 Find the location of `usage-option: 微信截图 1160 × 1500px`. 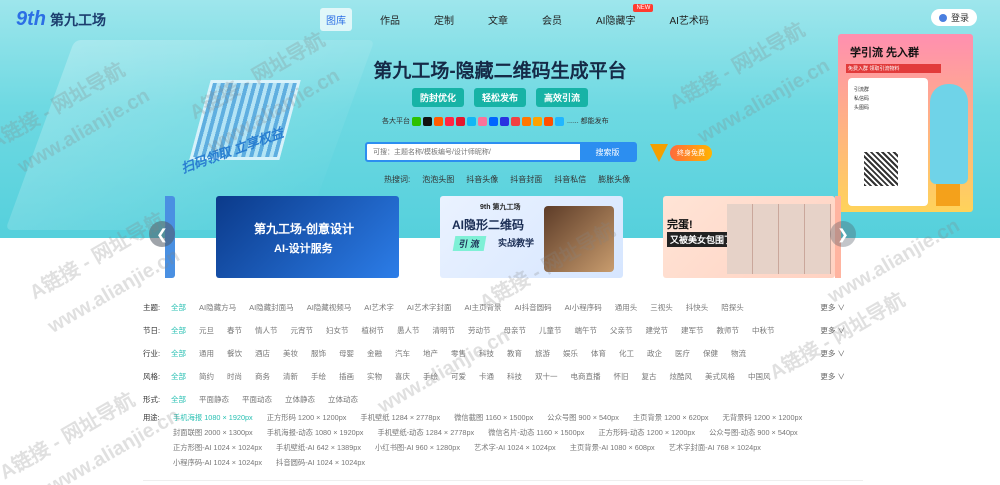

usage-option: 微信截图 1160 × 1500px is located at coordinates (493, 418).